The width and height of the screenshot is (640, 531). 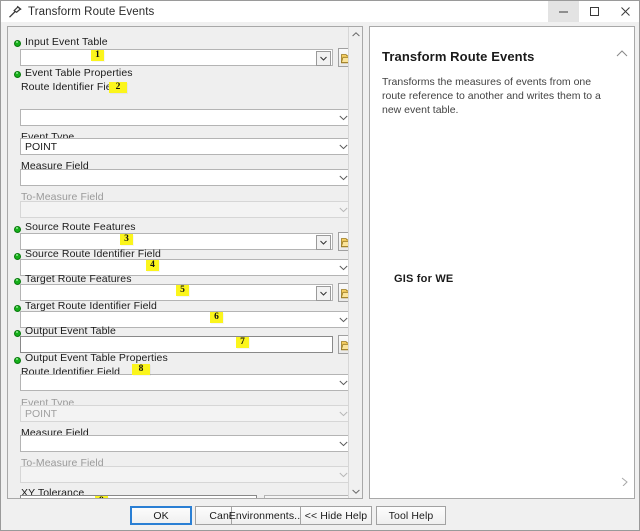 I want to click on hide-help-button: << Hide Help, so click(x=336, y=515).